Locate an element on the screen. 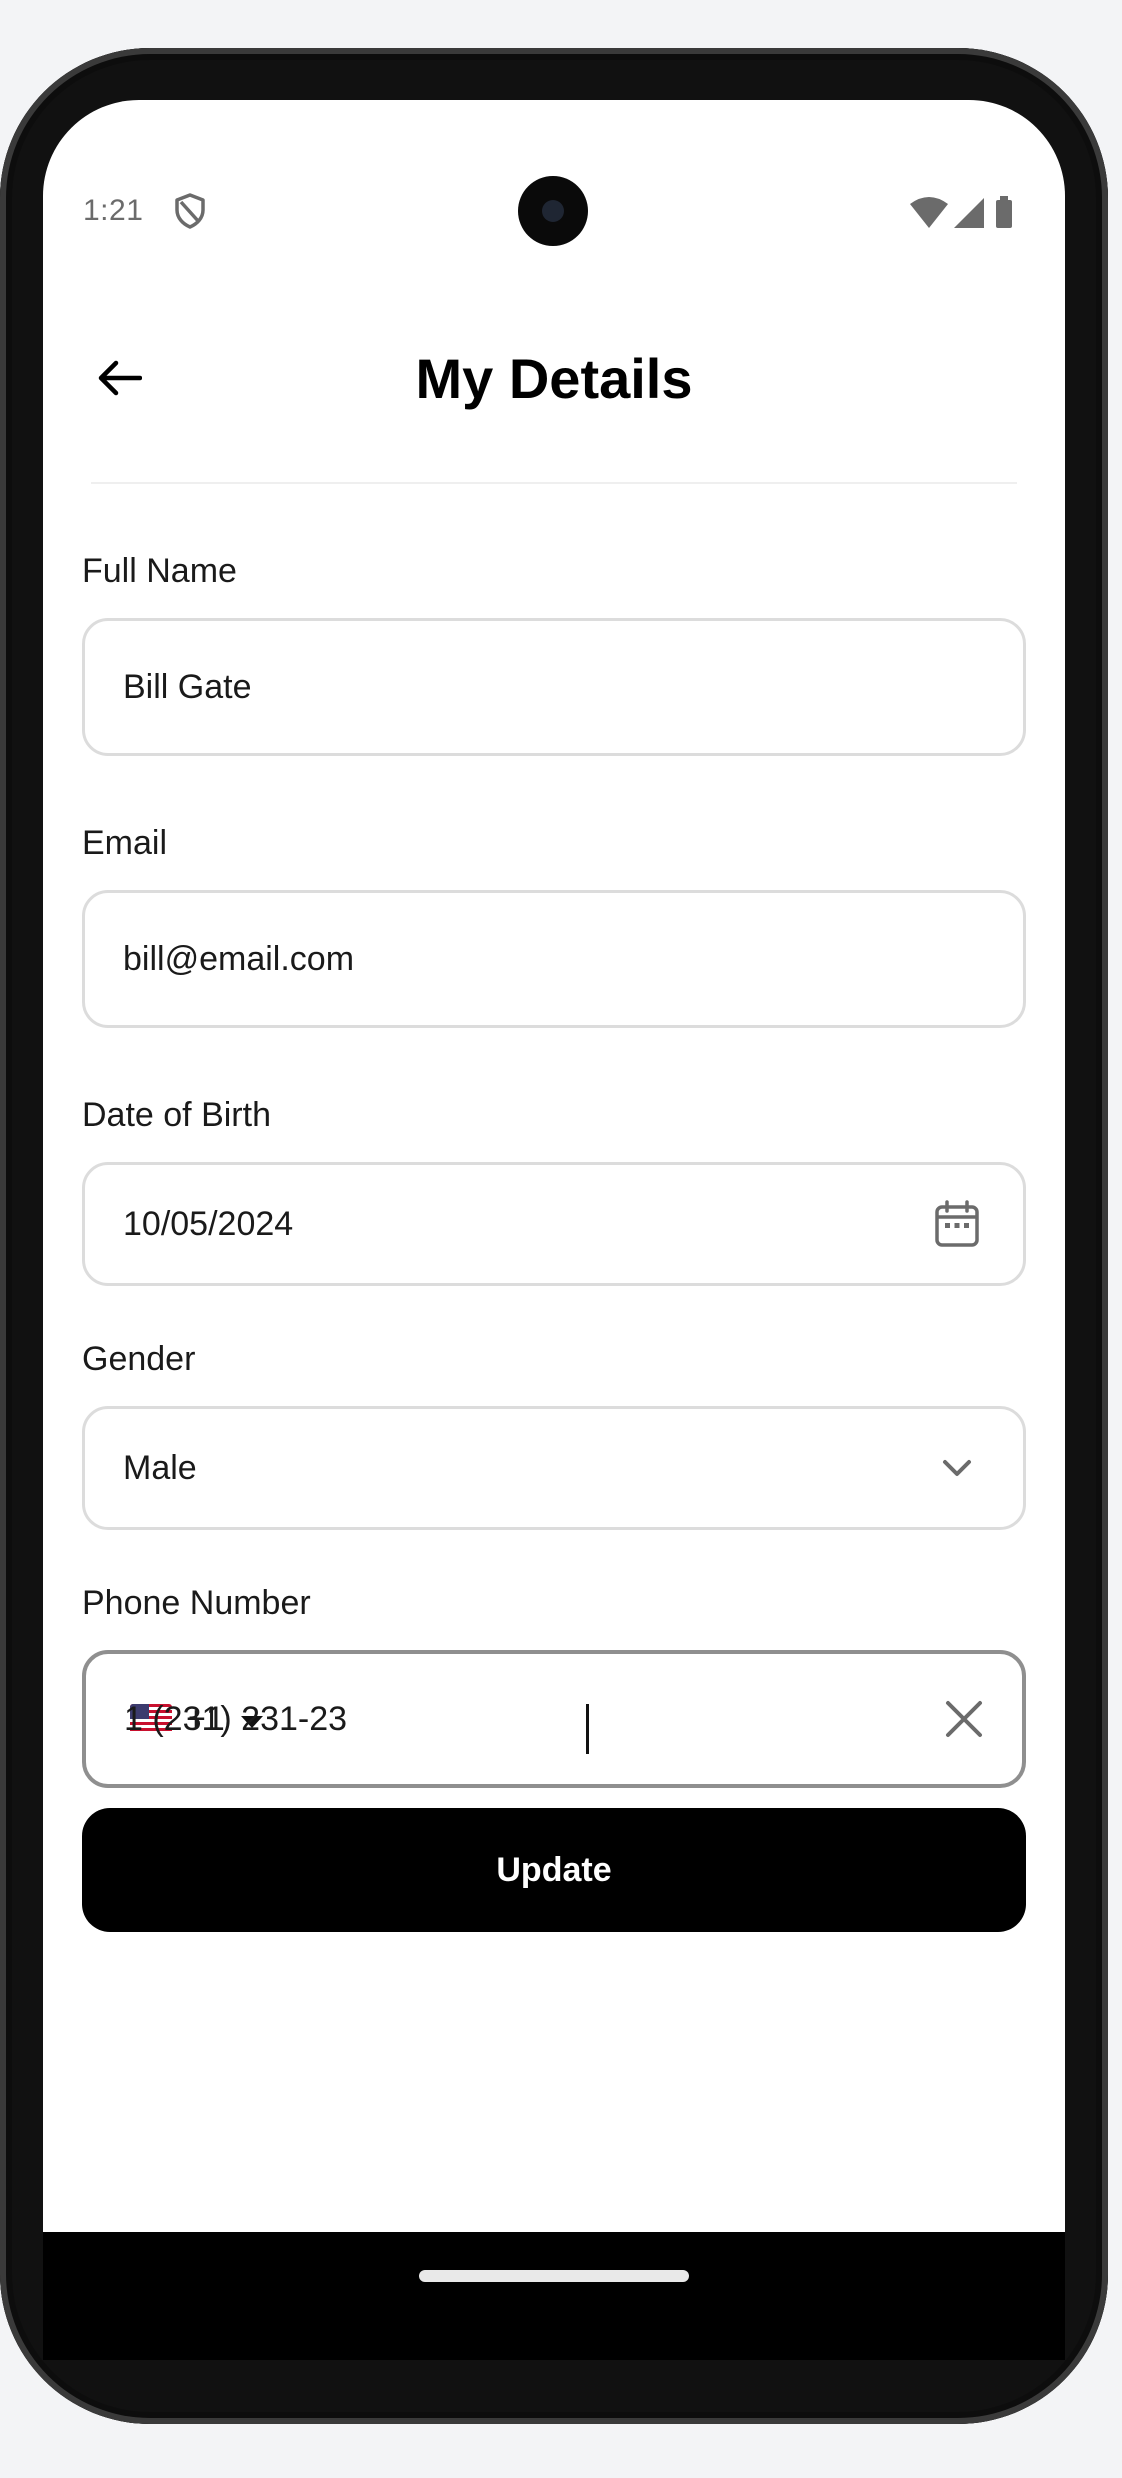 This screenshot has width=1122, height=2478. front-camera is located at coordinates (553, 211).